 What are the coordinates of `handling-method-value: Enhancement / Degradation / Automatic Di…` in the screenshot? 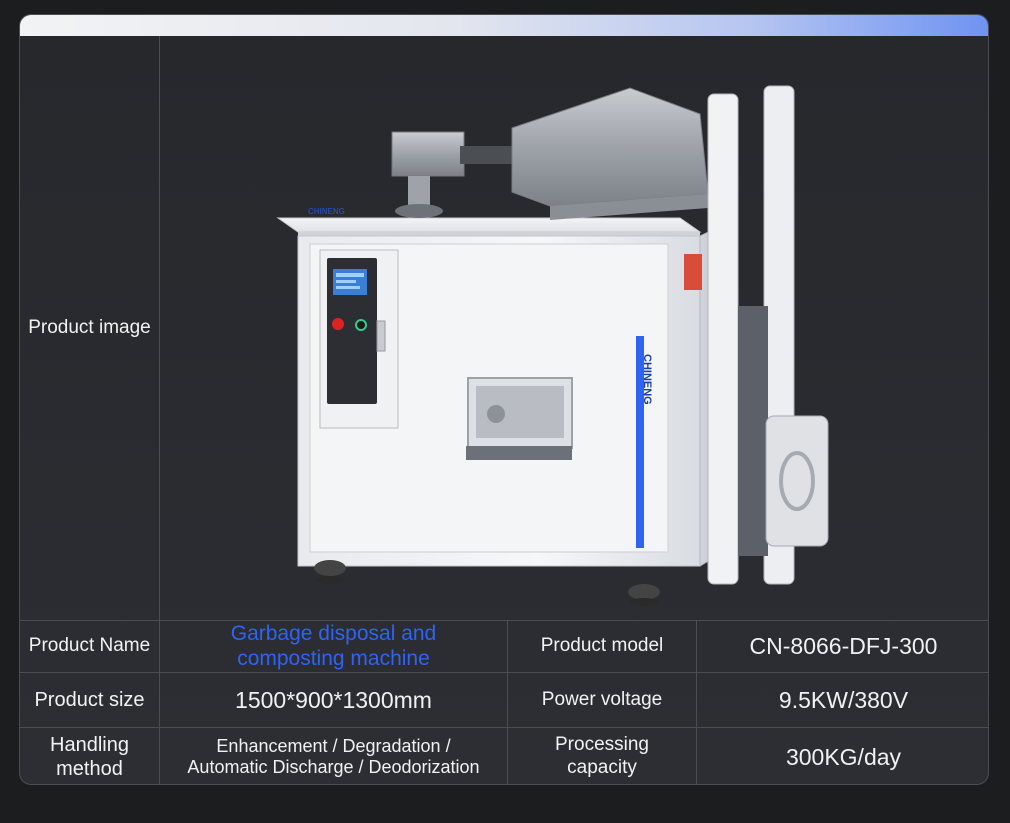 It's located at (333, 756).